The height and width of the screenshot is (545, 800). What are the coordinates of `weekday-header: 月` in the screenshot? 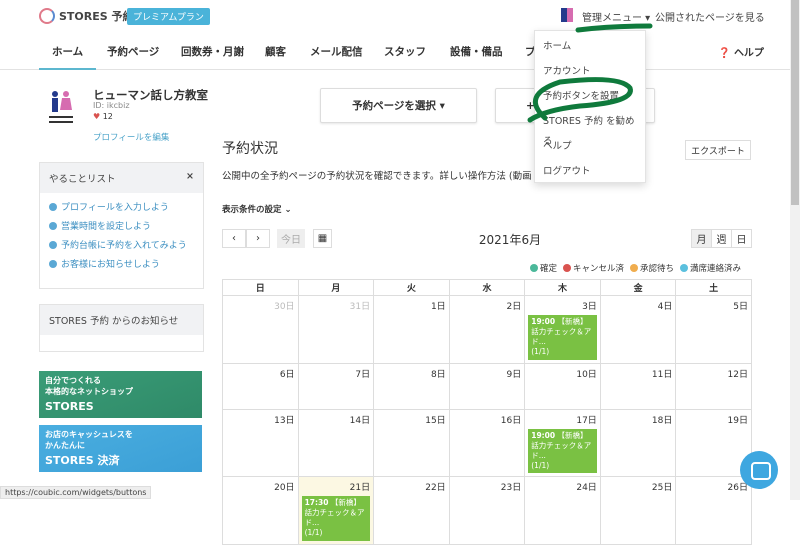 It's located at (336, 287).